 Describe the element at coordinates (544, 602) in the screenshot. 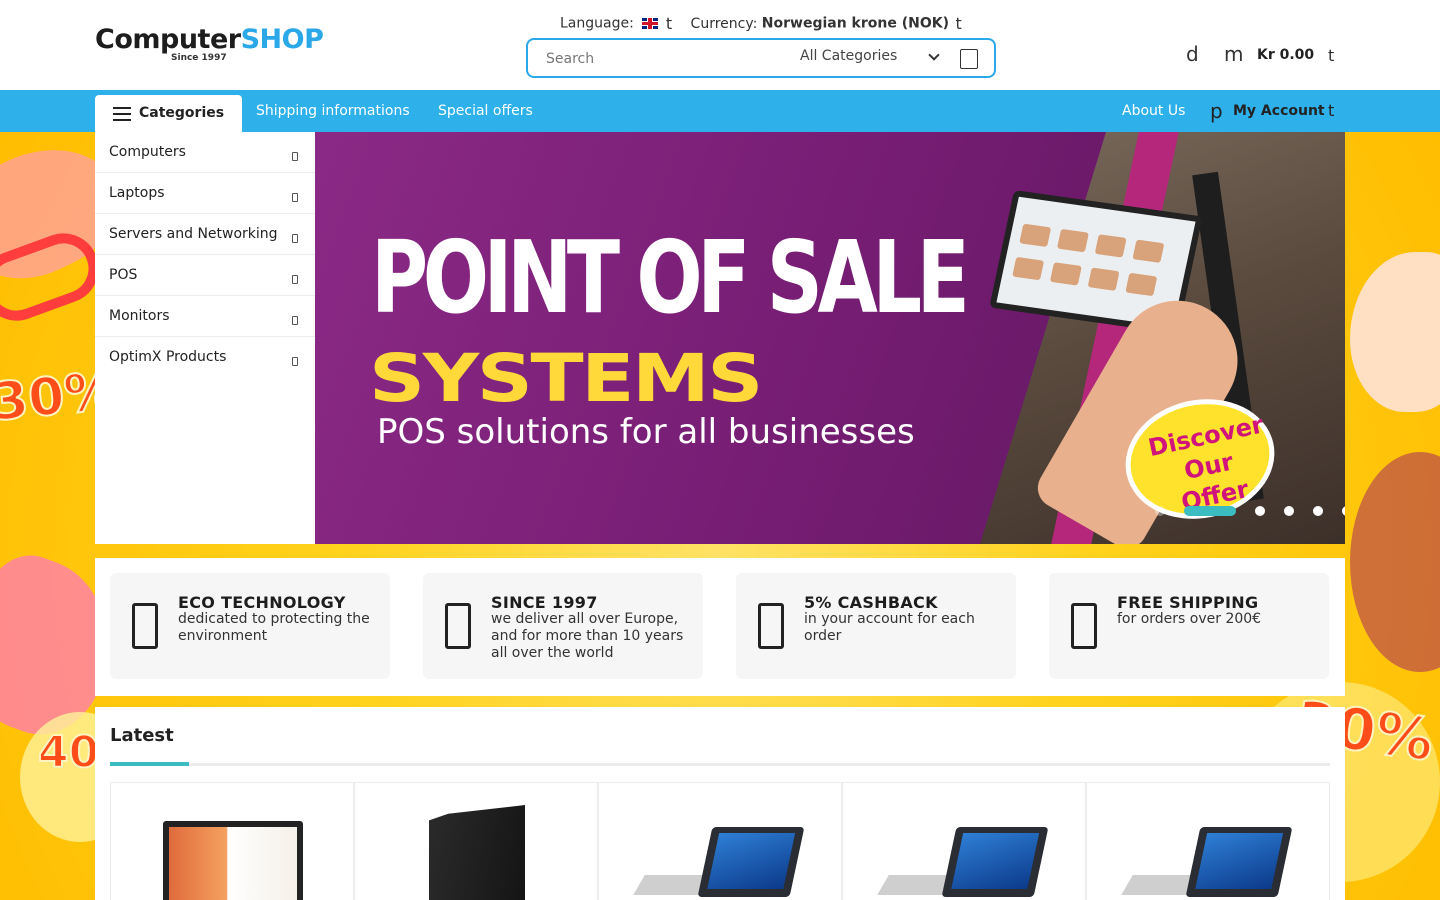

I see `feature-title: SINCE 1997` at that location.